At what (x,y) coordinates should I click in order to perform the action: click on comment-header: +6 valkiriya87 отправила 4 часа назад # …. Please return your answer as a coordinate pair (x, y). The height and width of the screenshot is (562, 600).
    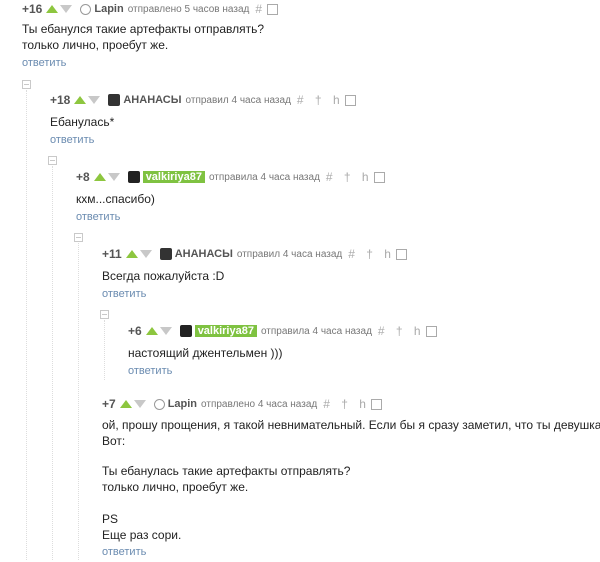
    Looking at the image, I should click on (282, 331).